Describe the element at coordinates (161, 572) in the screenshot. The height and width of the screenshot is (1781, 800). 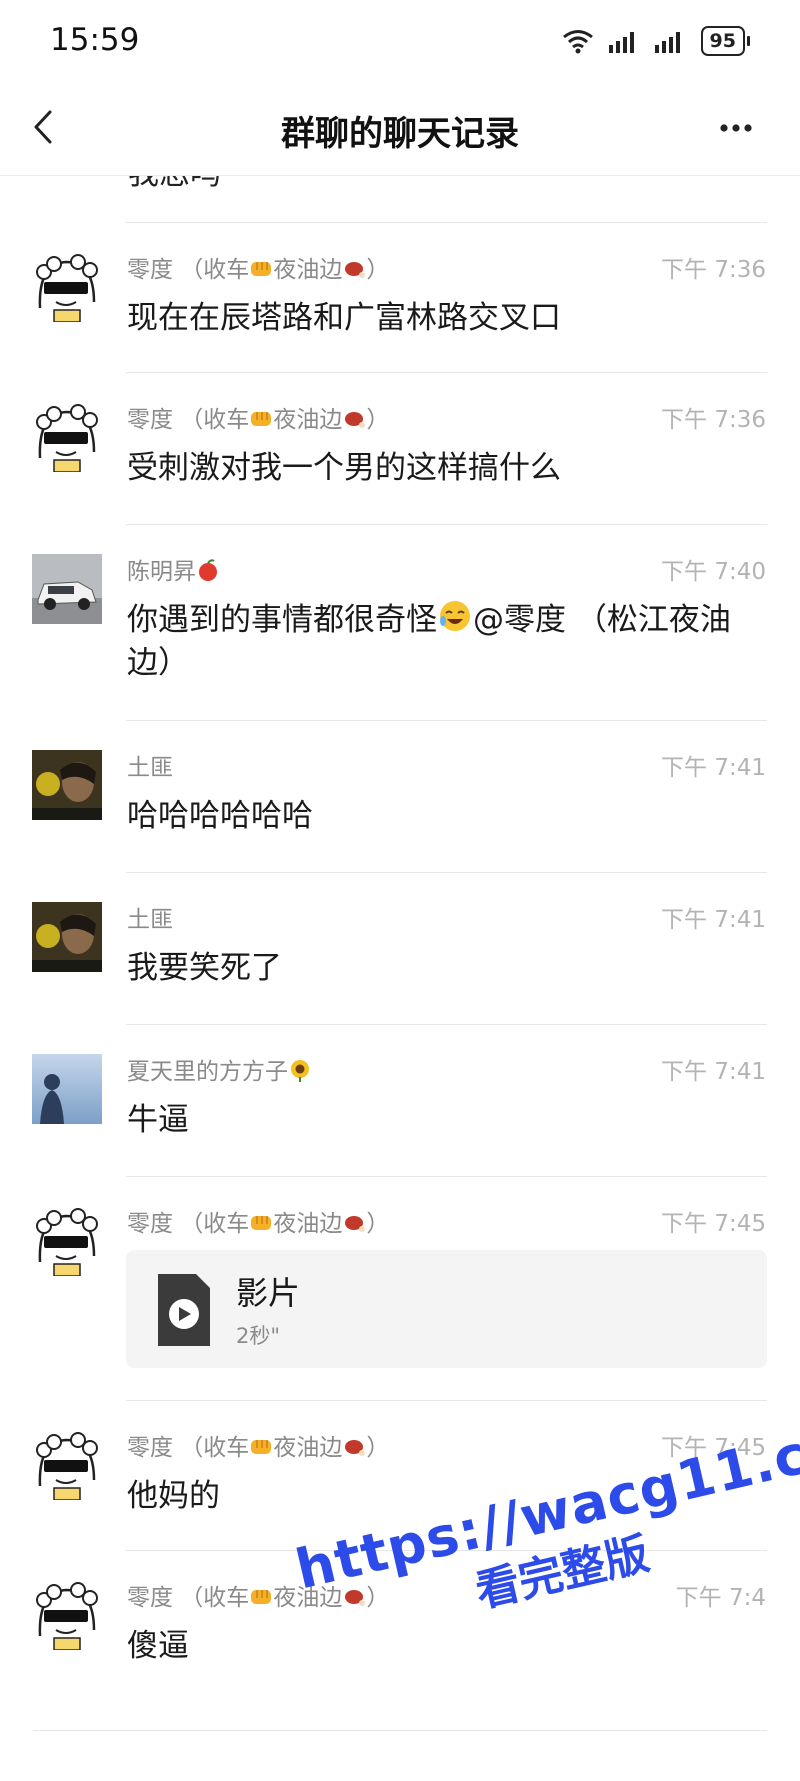
I see `sender-name-part: 陈明昇` at that location.